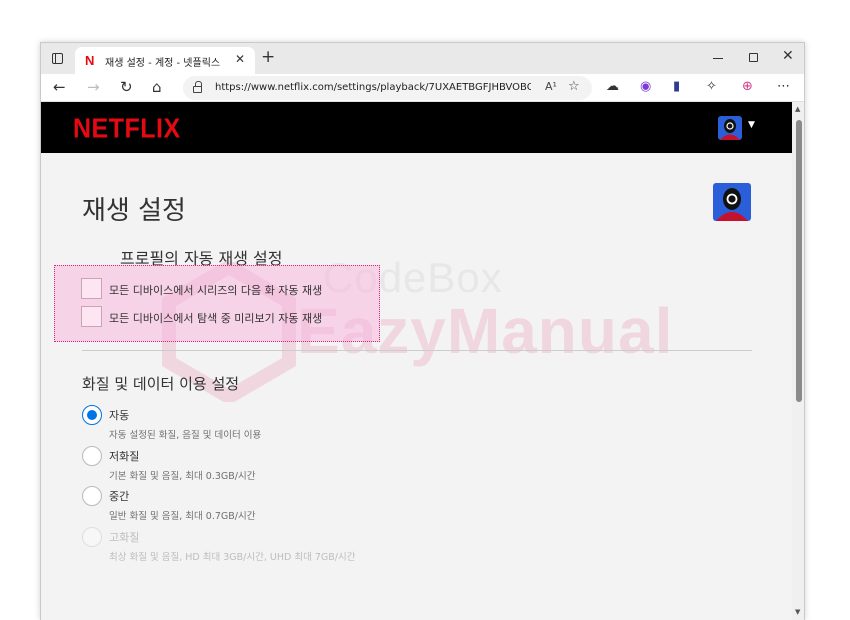  What do you see at coordinates (92, 456) in the screenshot?
I see `quality-radio-low` at bounding box center [92, 456].